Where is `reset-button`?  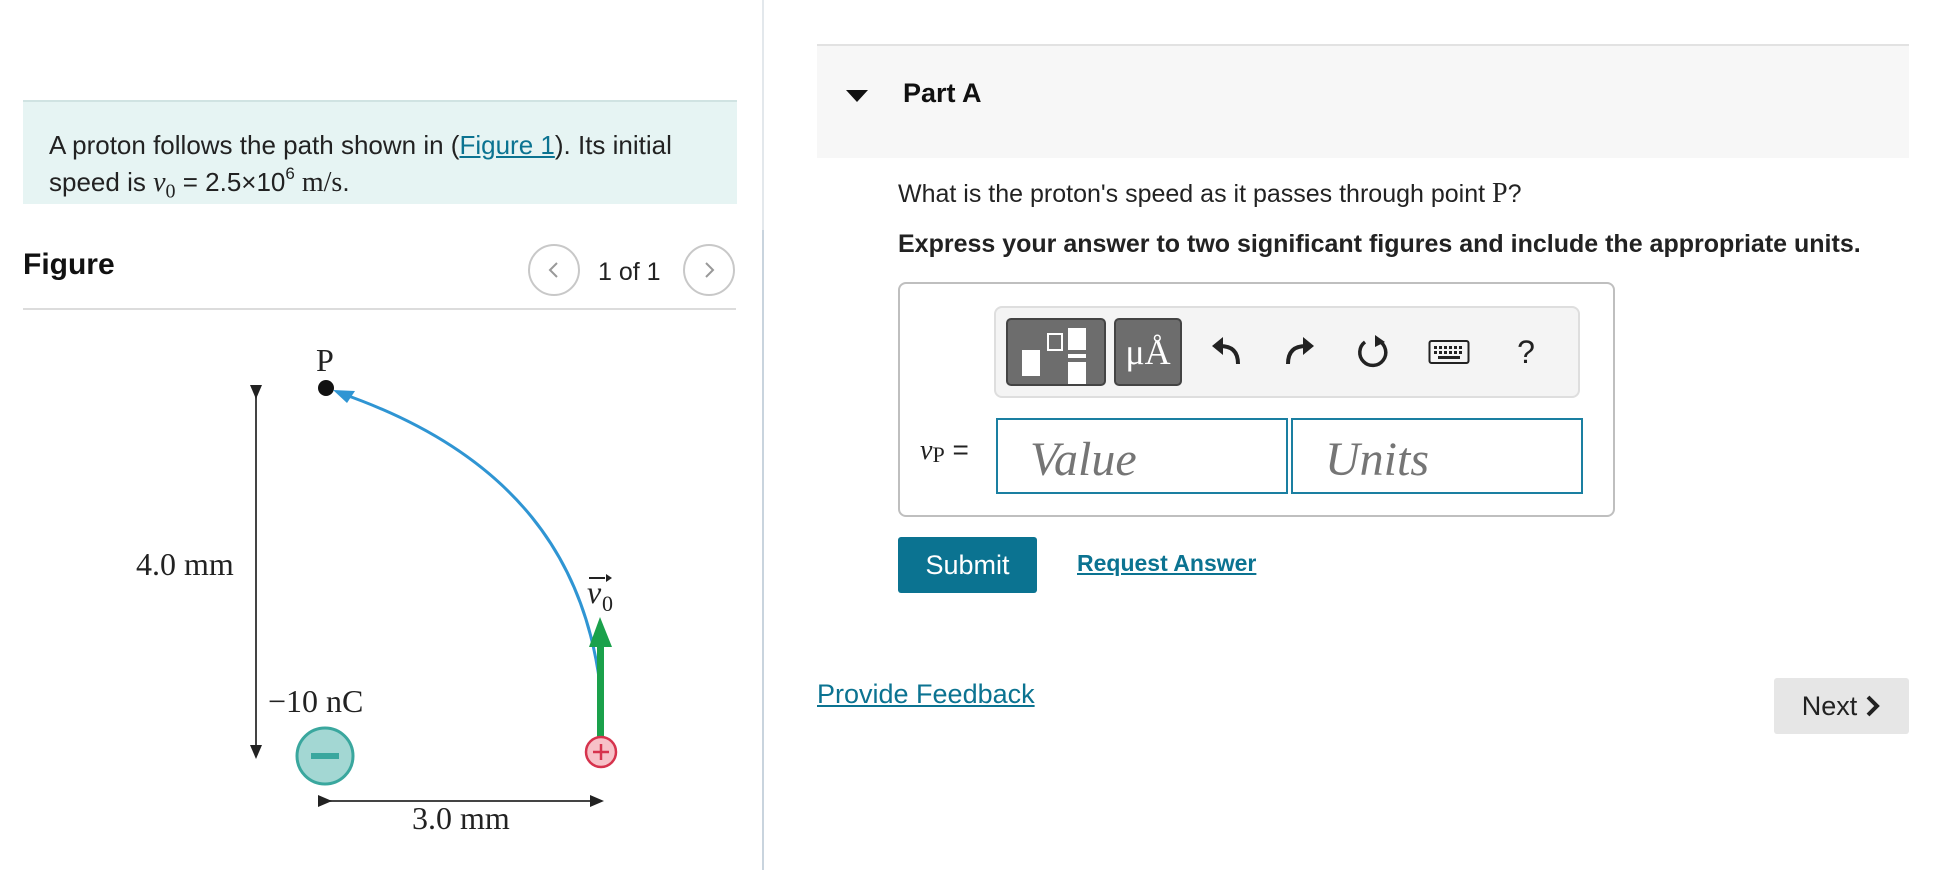
reset-button is located at coordinates (1373, 352).